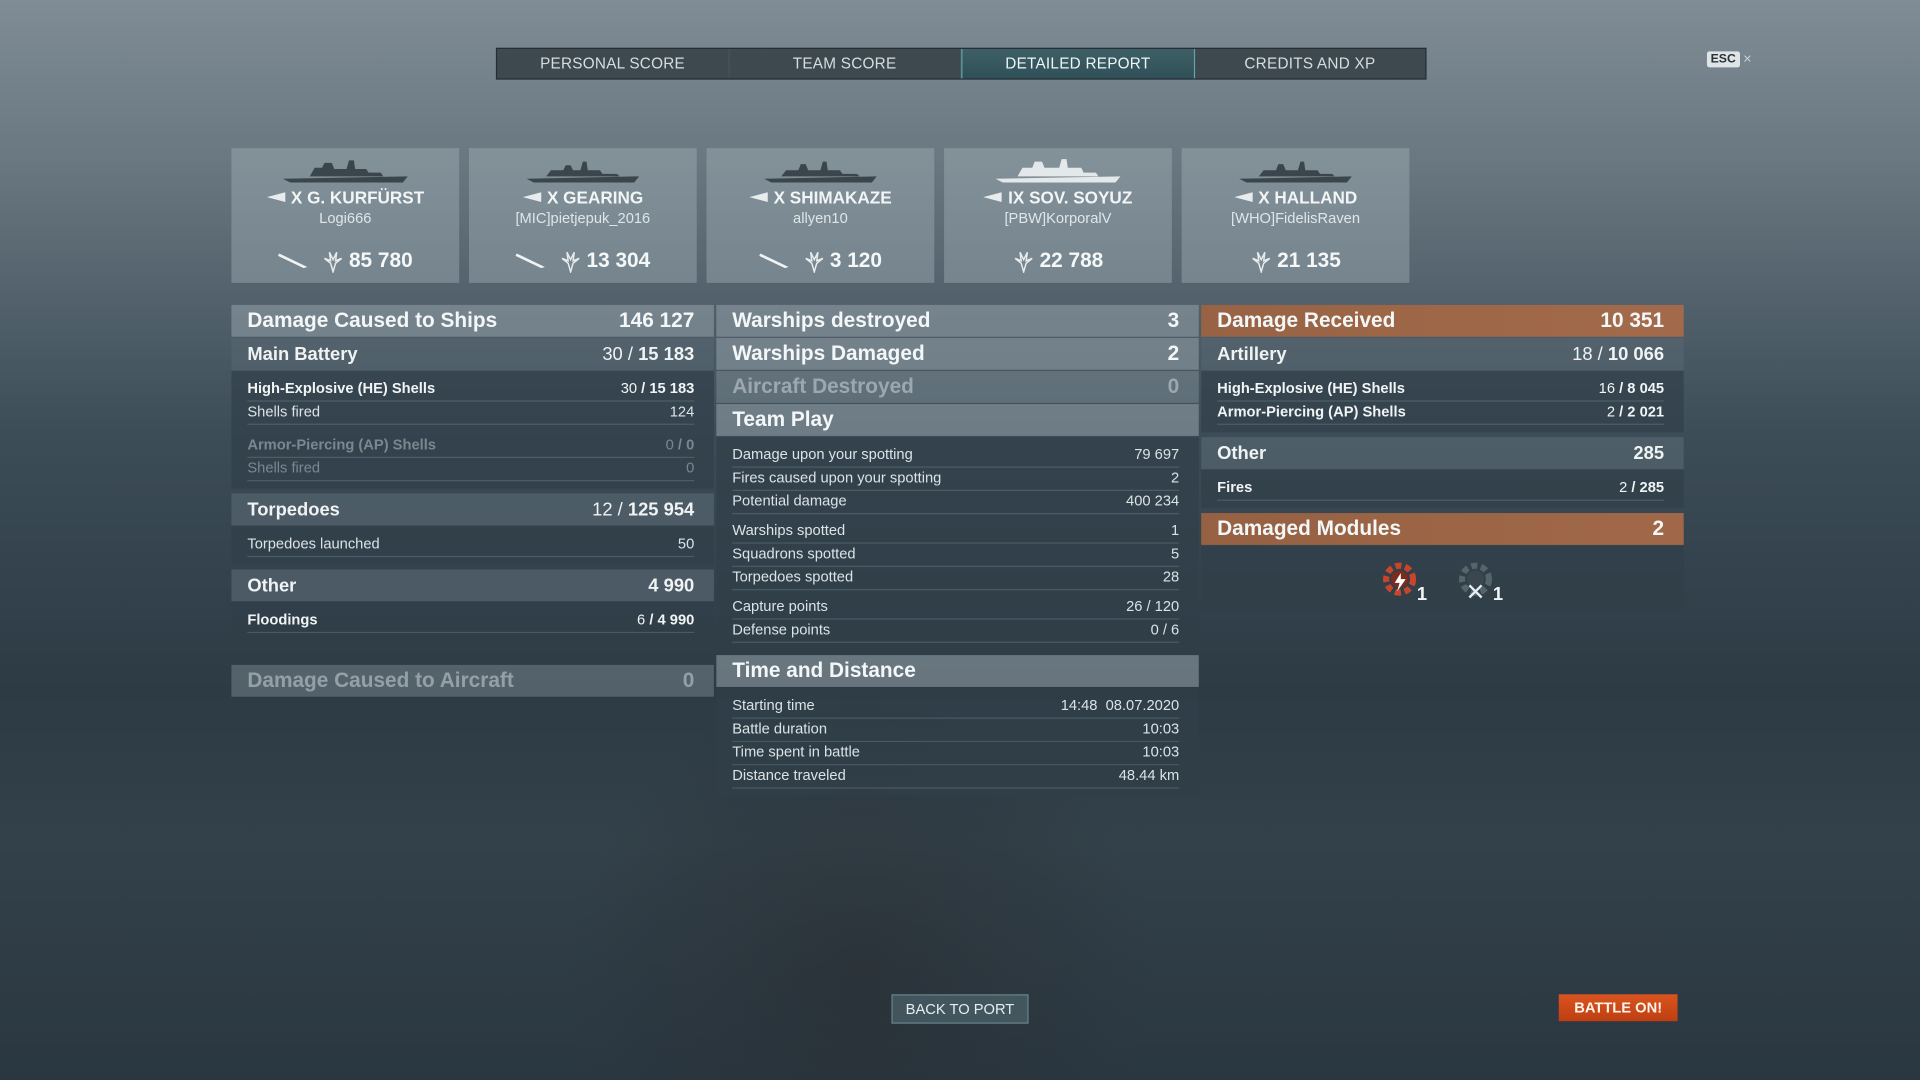  What do you see at coordinates (1157, 454) in the screenshot?
I see `row-value: 79 697` at bounding box center [1157, 454].